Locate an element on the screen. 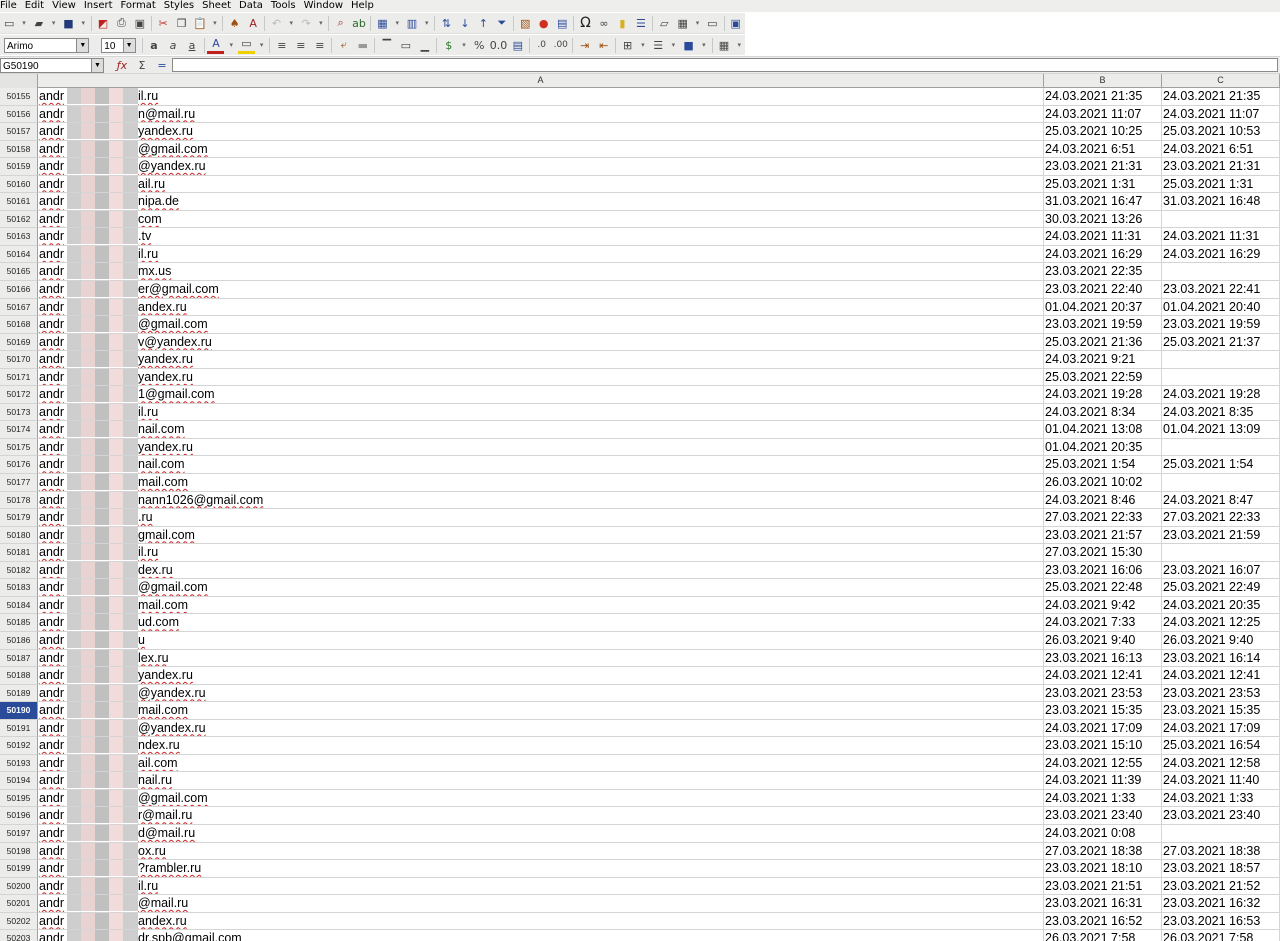 This screenshot has height=941, width=1280. cell-email: andr il.ru is located at coordinates (541, 97).